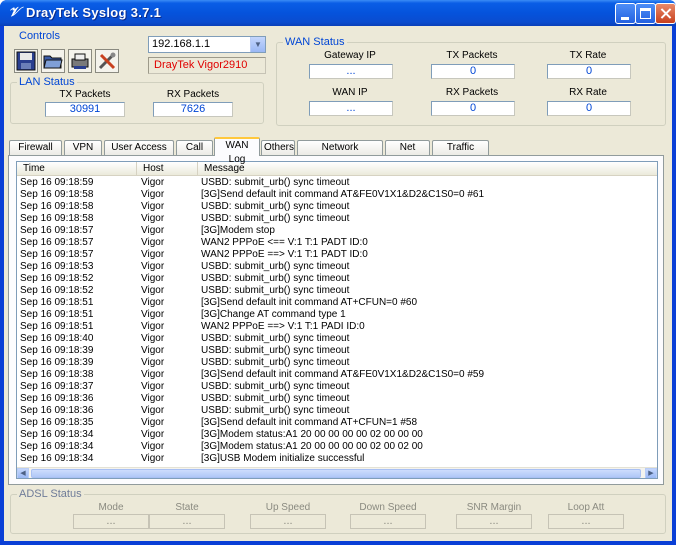  What do you see at coordinates (57, 386) in the screenshot?
I see `log-time: Sep 16 09:18:37` at bounding box center [57, 386].